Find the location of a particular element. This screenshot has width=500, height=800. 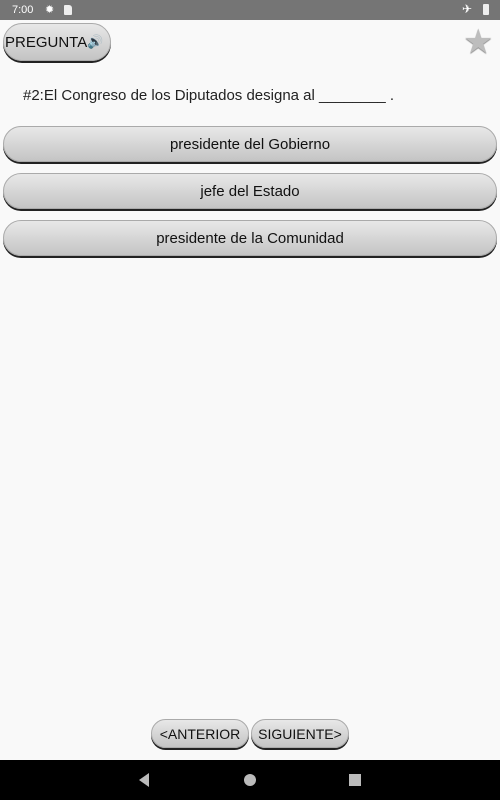

previous-button: <ANTERIOR is located at coordinates (200, 733).